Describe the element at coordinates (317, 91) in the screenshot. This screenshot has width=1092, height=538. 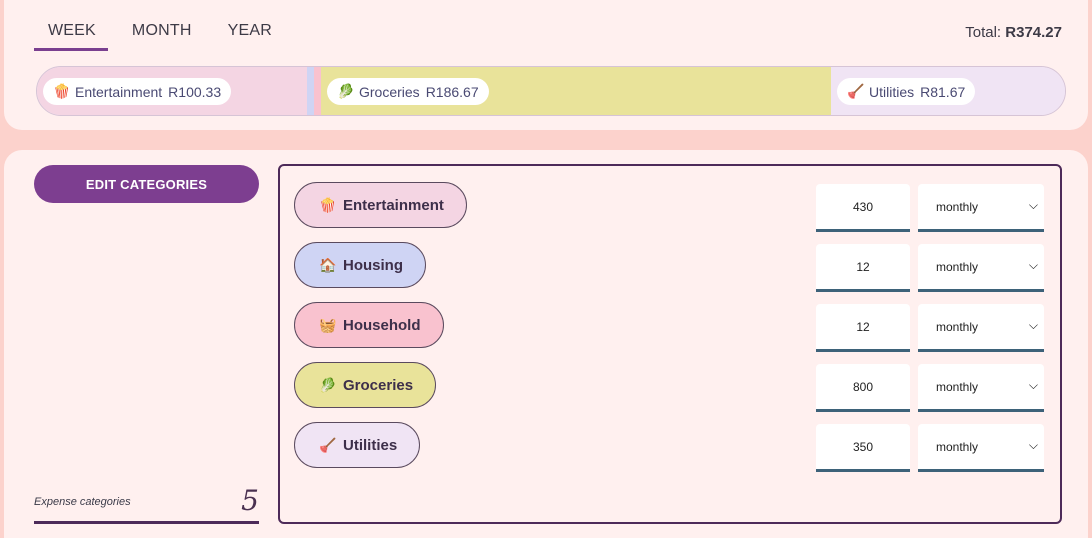
I see `segment-household` at that location.